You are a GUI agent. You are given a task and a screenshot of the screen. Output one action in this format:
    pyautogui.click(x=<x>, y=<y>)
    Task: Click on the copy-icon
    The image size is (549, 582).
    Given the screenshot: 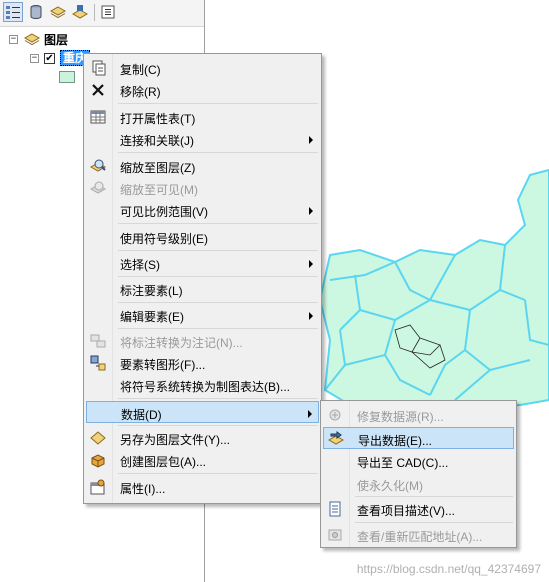 What is the action you would take?
    pyautogui.click(x=98, y=68)
    